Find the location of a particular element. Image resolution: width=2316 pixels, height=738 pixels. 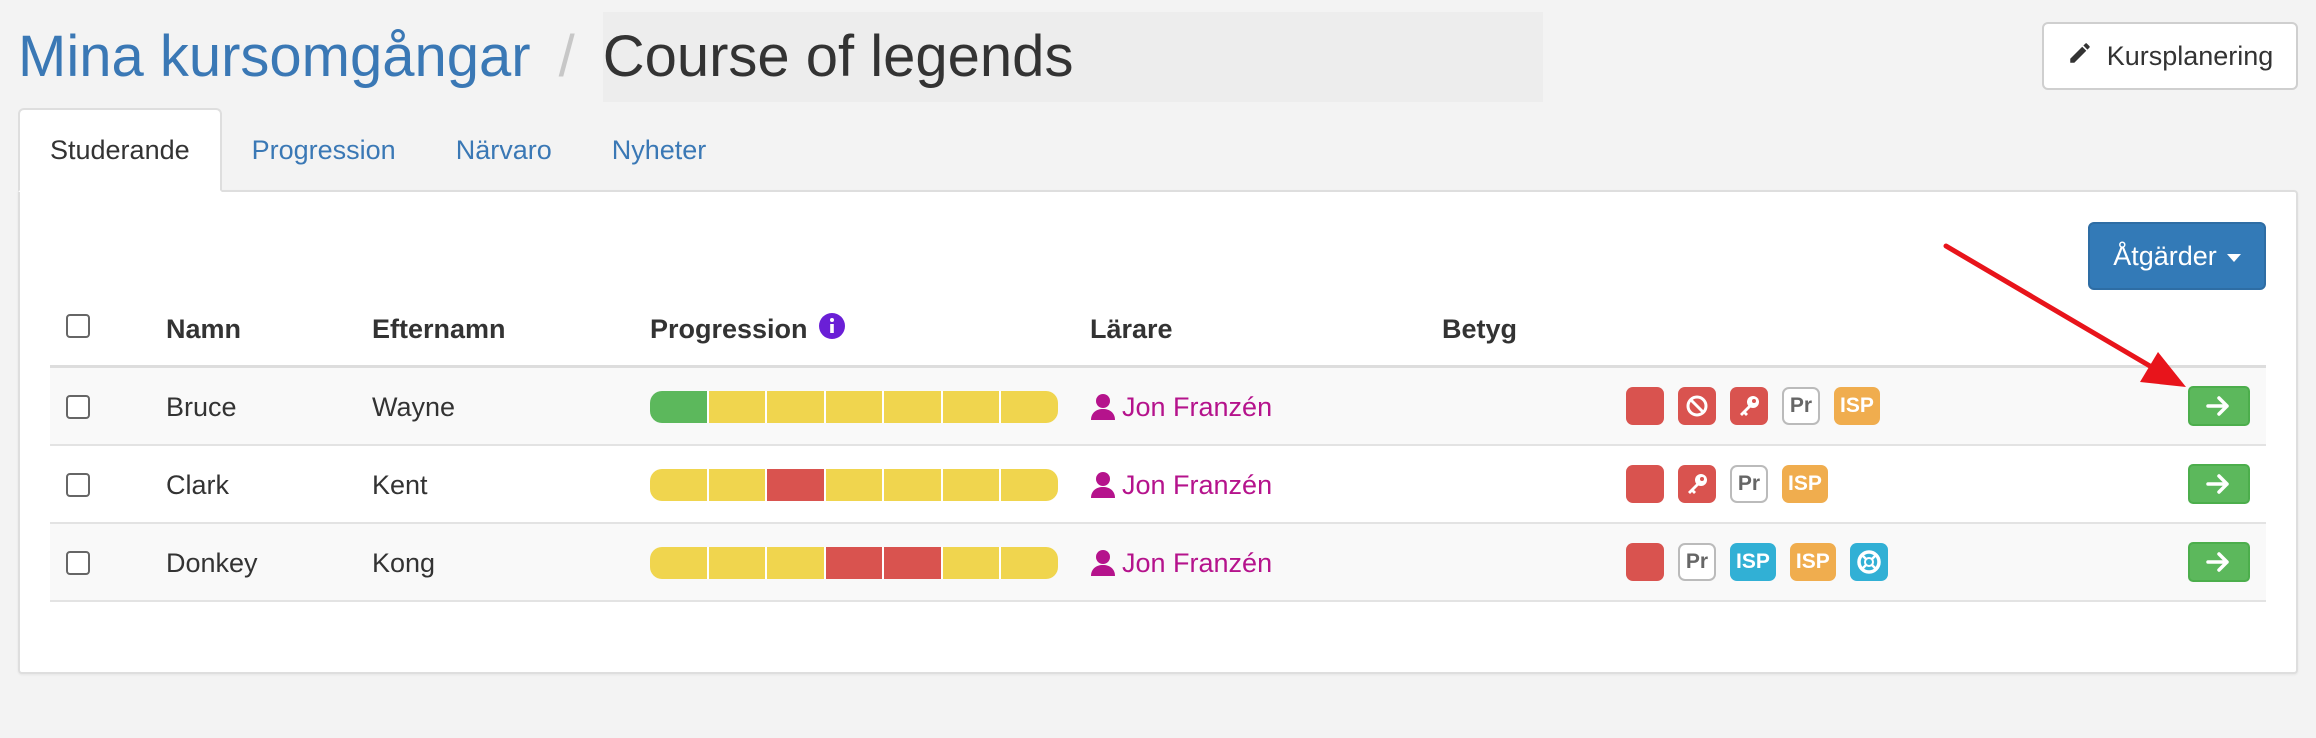

tab-attendance: Närvaro is located at coordinates (504, 150).